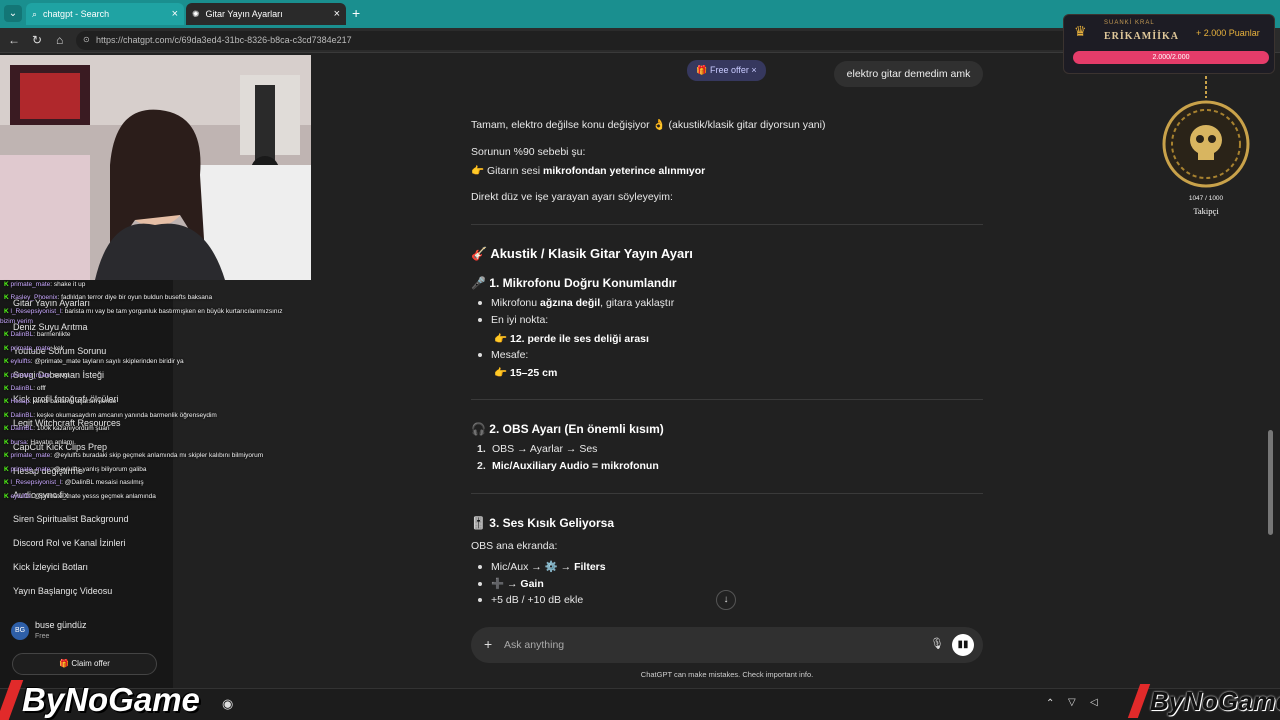 This screenshot has height=720, width=1280. Describe the element at coordinates (196, 13) in the screenshot. I see `chatgpt-icon: ✺` at that location.